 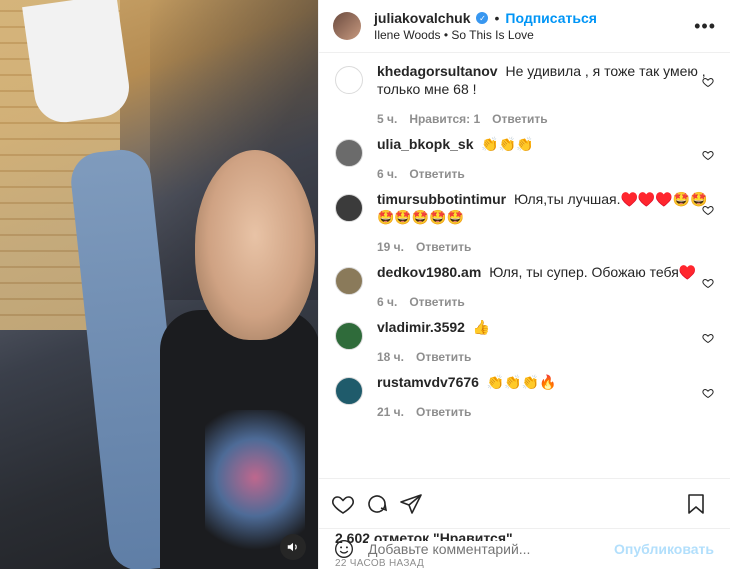 I want to click on commenter-username: timursubbotintimur, so click(x=441, y=199).